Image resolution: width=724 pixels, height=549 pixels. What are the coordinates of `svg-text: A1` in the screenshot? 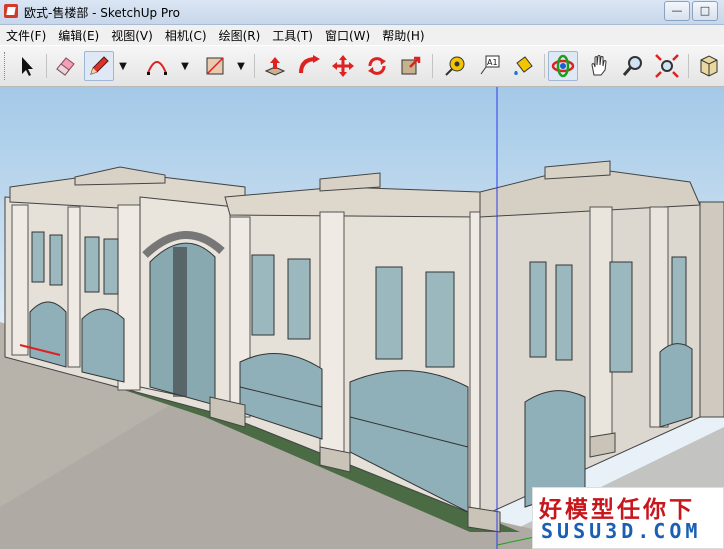 It's located at (492, 62).